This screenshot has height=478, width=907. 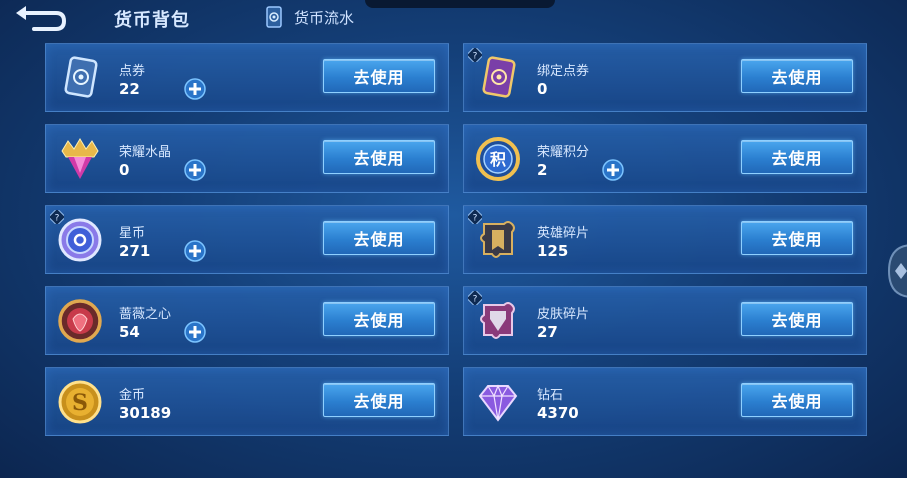 What do you see at coordinates (80, 158) in the screenshot?
I see `glory-crystal-icon` at bounding box center [80, 158].